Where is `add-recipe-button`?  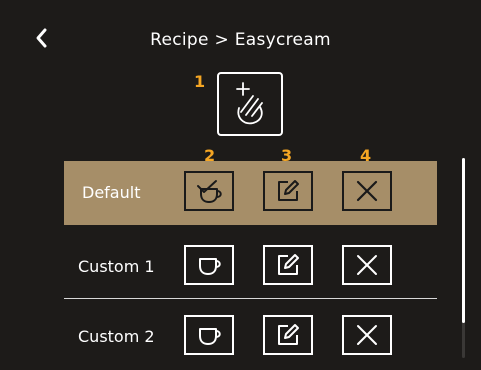 add-recipe-button is located at coordinates (250, 104).